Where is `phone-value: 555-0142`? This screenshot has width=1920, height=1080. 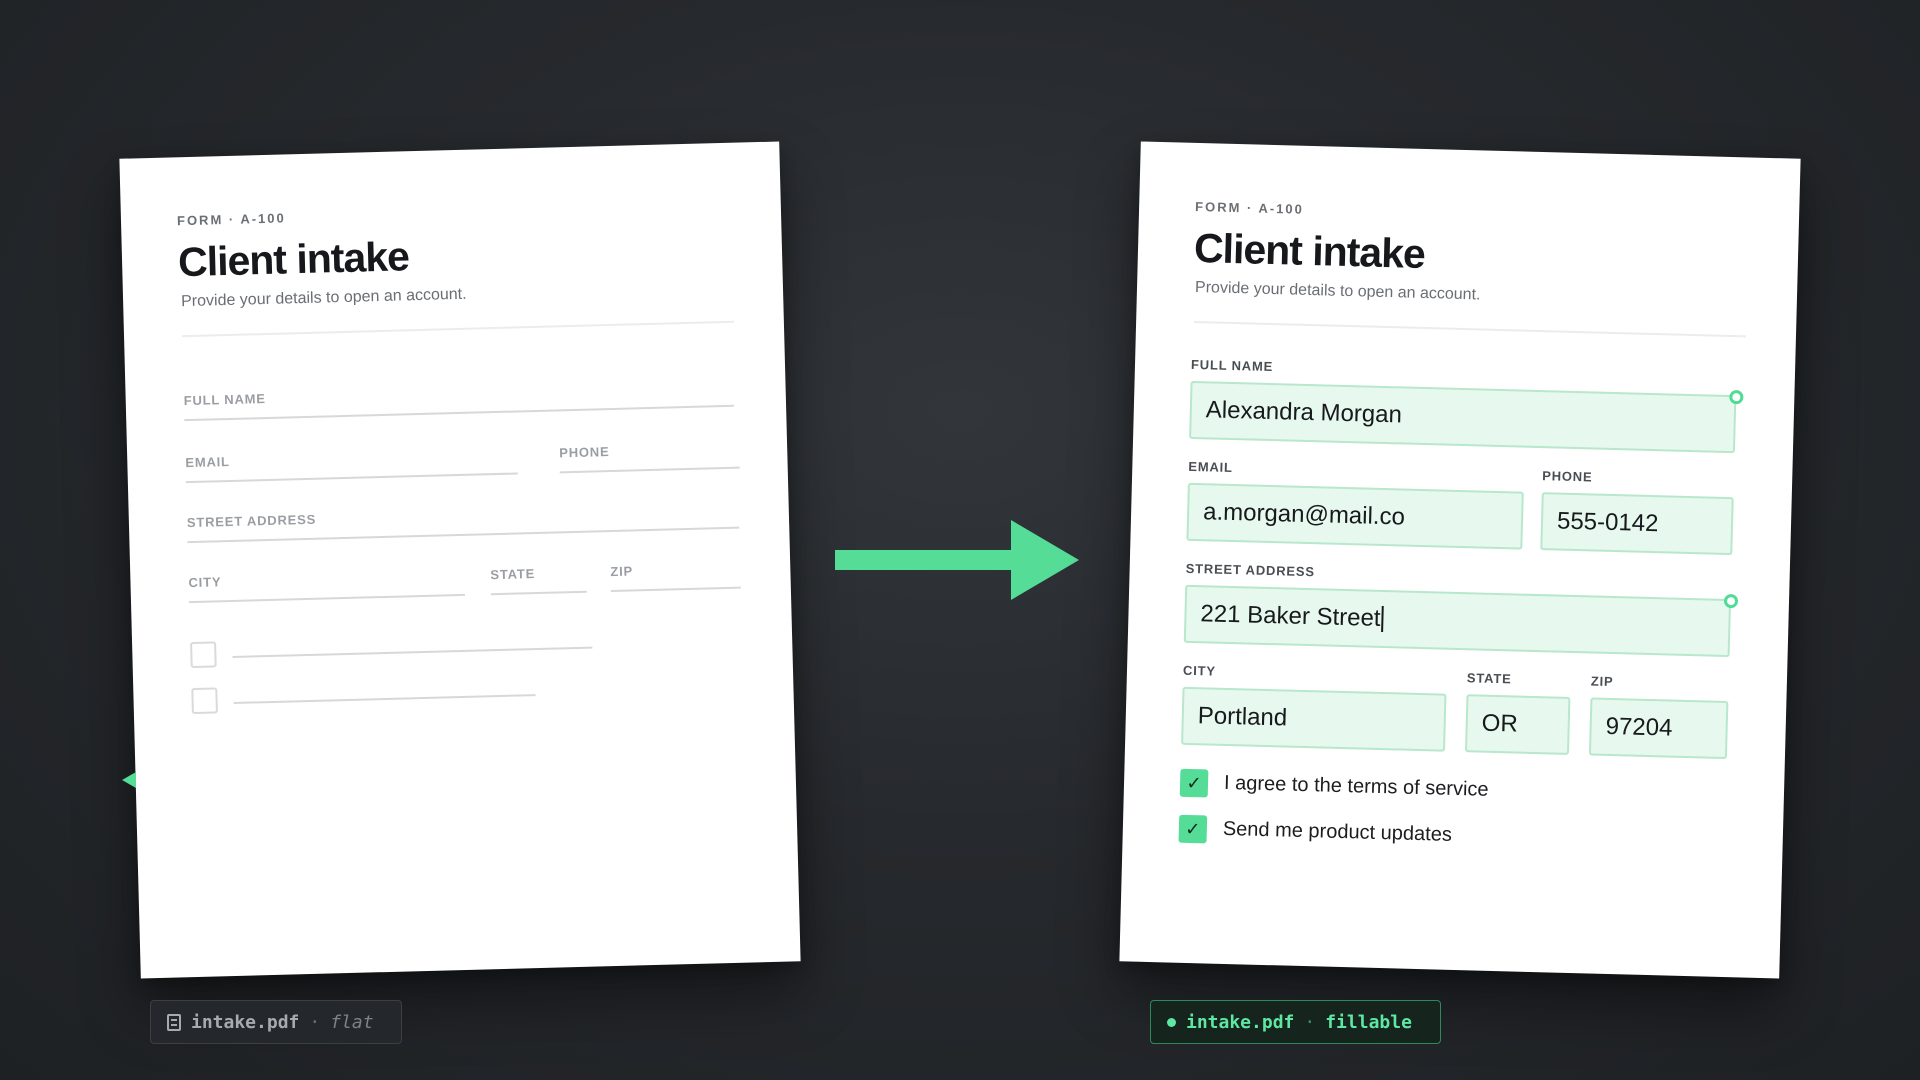 phone-value: 555-0142 is located at coordinates (1607, 522).